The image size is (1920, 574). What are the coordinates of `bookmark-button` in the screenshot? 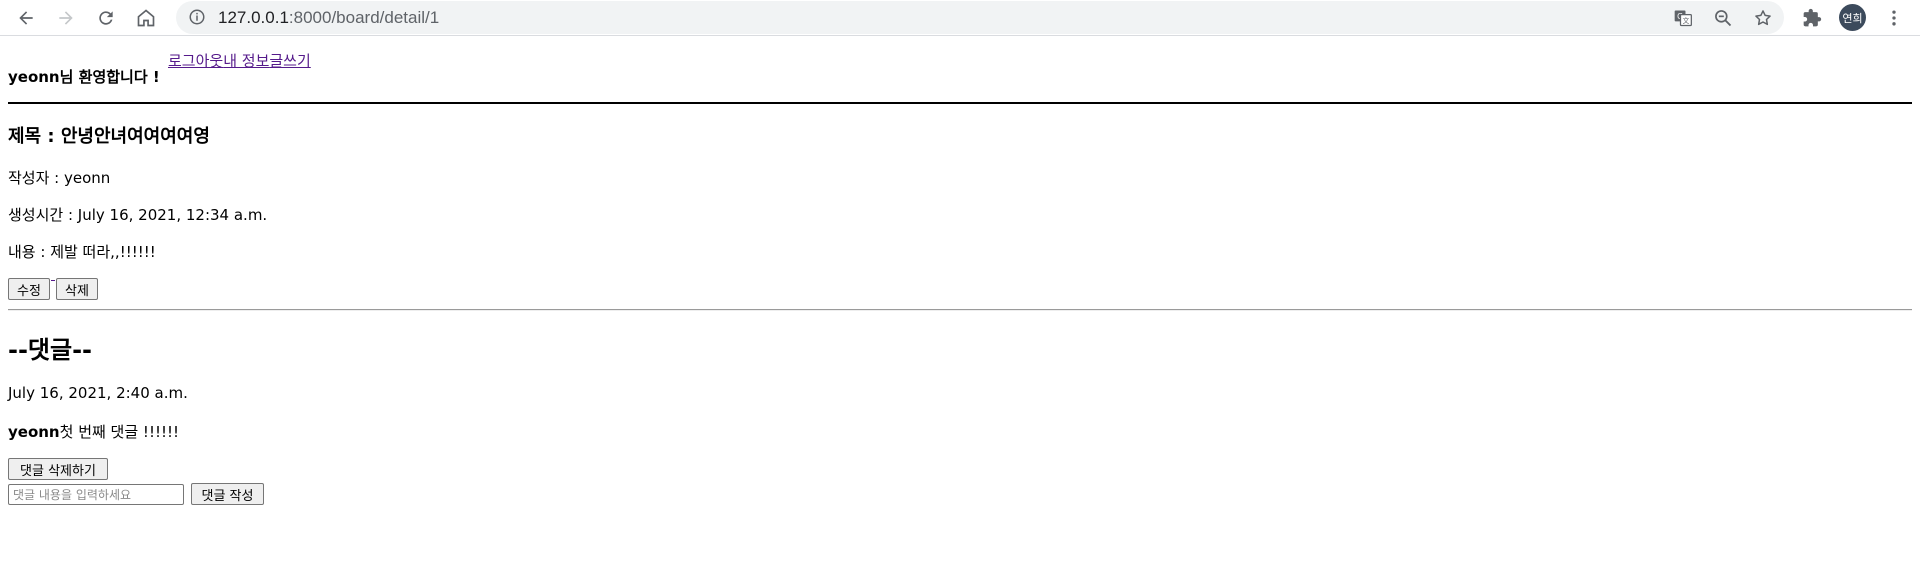 It's located at (1763, 18).